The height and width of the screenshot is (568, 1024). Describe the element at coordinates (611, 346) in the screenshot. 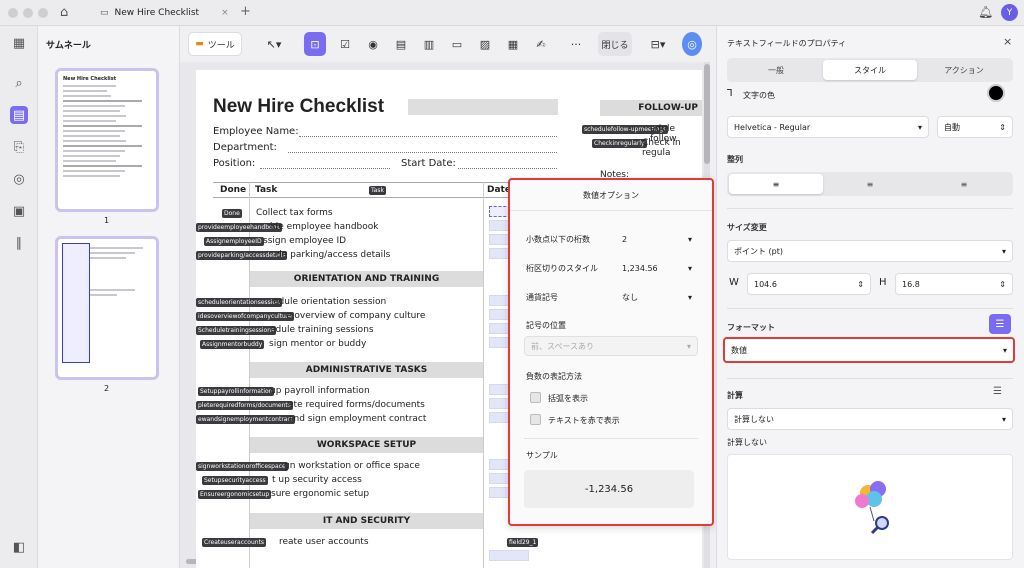

I see `symbol-position-select: 前、スペースあり ▾` at that location.